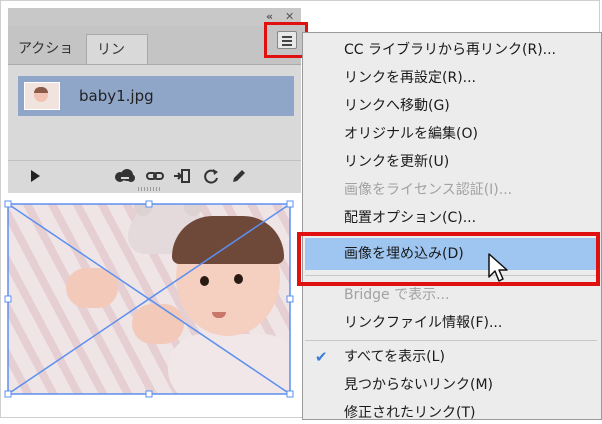 The image size is (602, 424). Describe the element at coordinates (287, 40) in the screenshot. I see `hamburger-icon` at that location.